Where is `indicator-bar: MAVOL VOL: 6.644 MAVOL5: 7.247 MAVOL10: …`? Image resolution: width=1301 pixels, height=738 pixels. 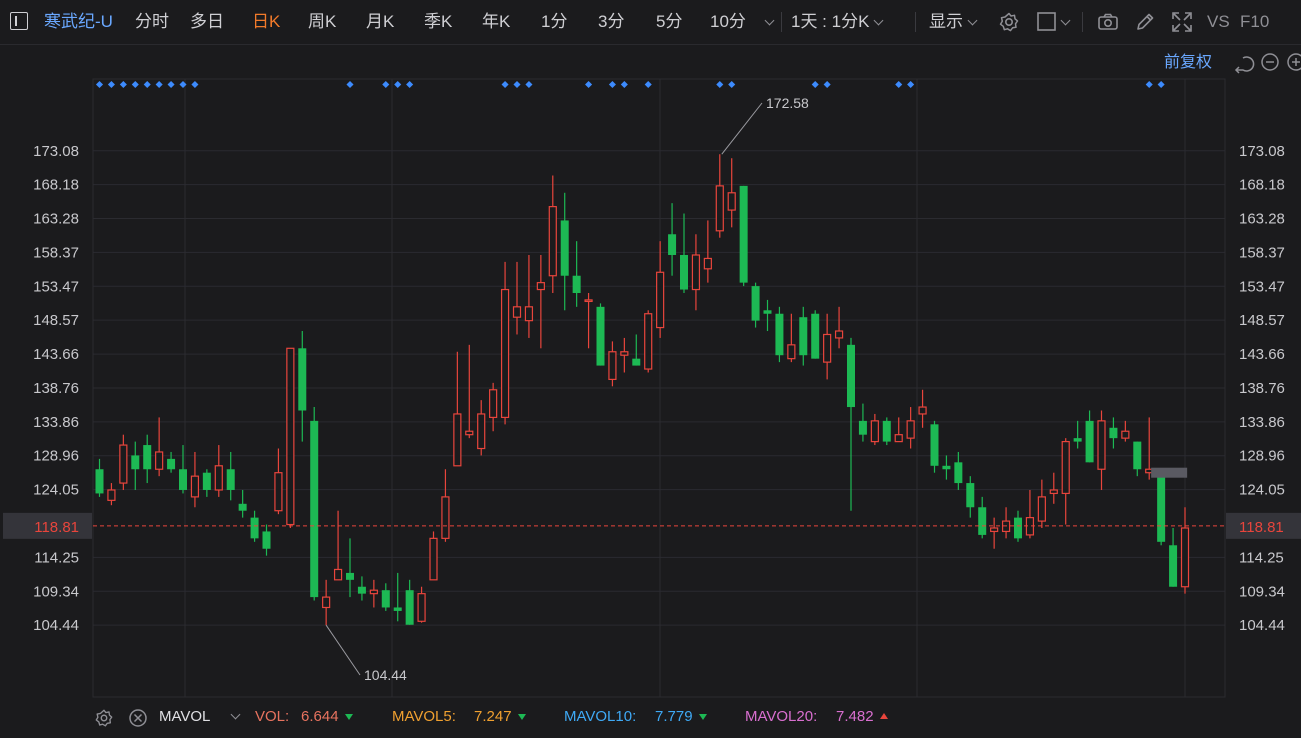
indicator-bar: MAVOL VOL: 6.644 MAVOL5: 7.247 MAVOL10: … is located at coordinates (650, 719).